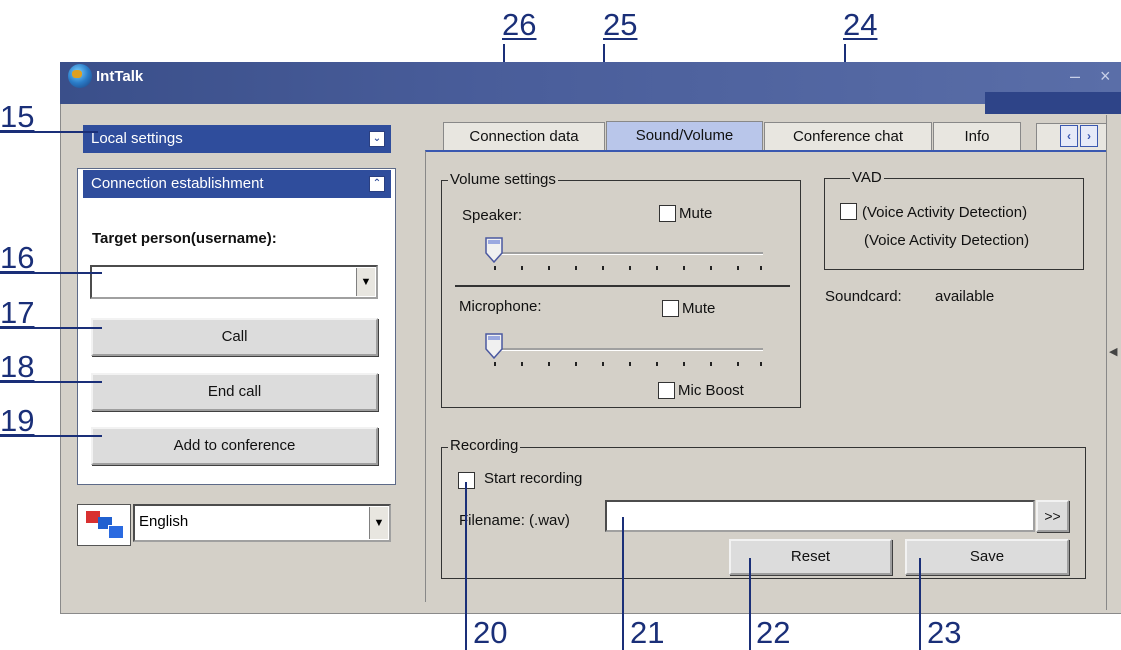  Describe the element at coordinates (947, 240) in the screenshot. I see `vad-description: (Voice Activity Detection)` at that location.